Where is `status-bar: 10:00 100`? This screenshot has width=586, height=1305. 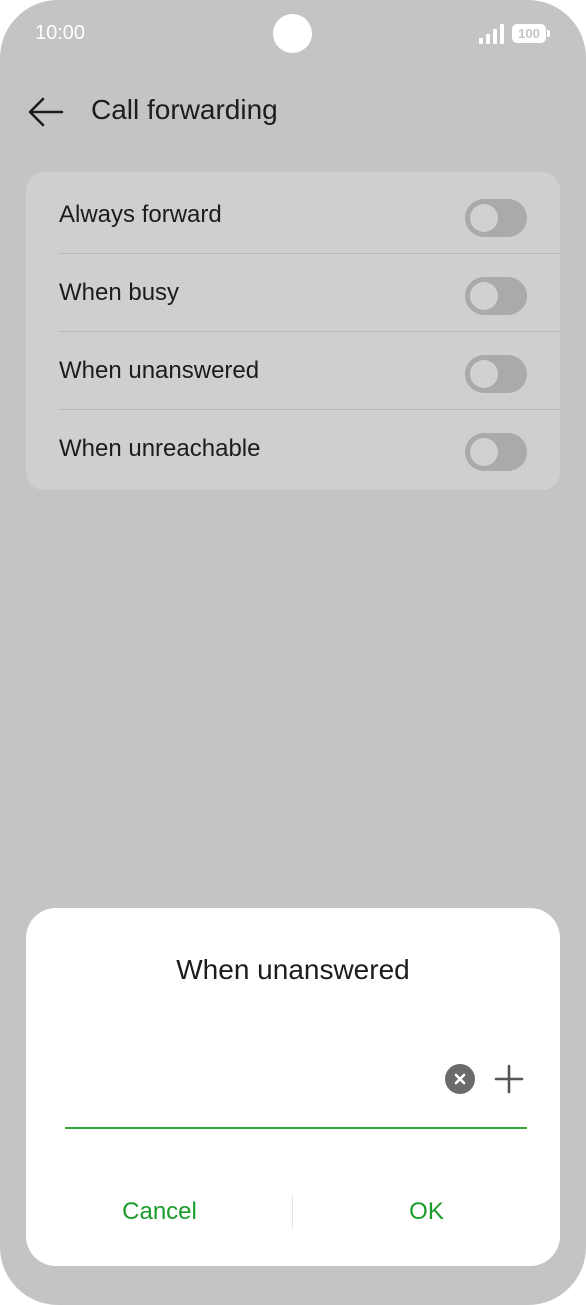 status-bar: 10:00 100 is located at coordinates (293, 35).